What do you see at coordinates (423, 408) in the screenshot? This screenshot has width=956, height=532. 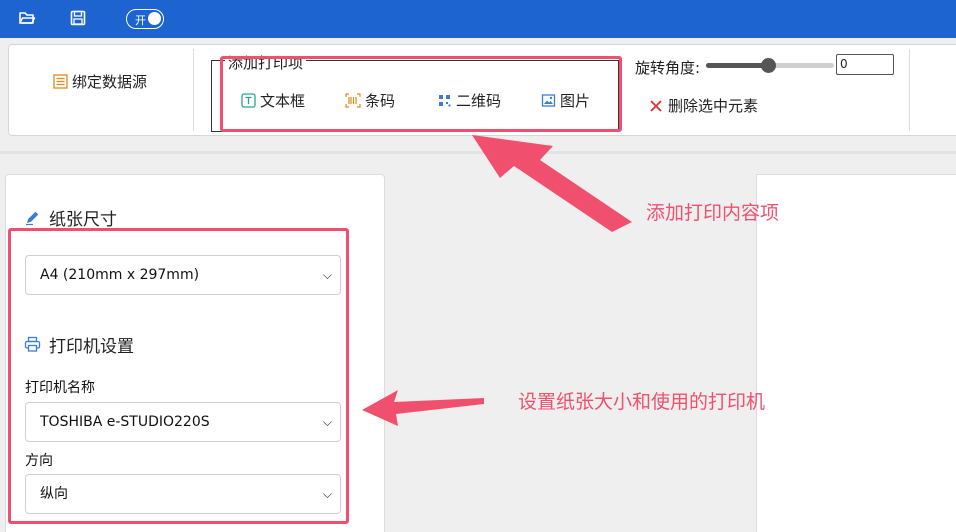 I see `arrow-to-settings` at bounding box center [423, 408].